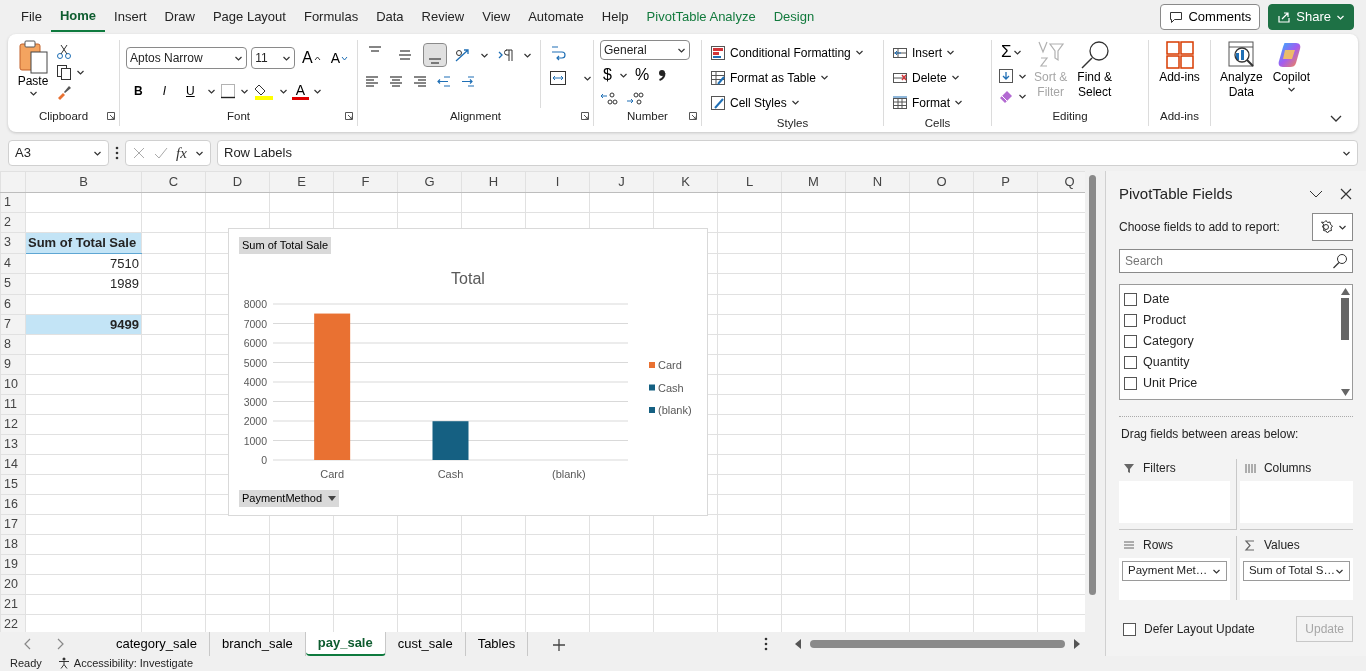 The width and height of the screenshot is (1366, 671). What do you see at coordinates (798, 644) in the screenshot?
I see `scroll-left-icon` at bounding box center [798, 644].